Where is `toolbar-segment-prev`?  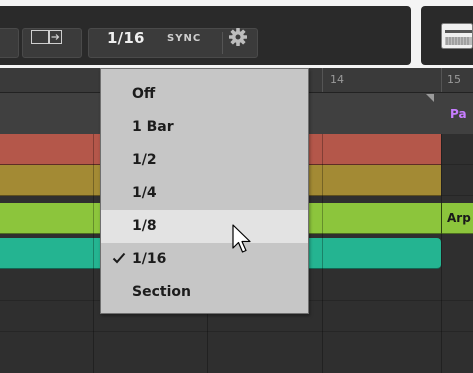 toolbar-segment-prev is located at coordinates (9, 43).